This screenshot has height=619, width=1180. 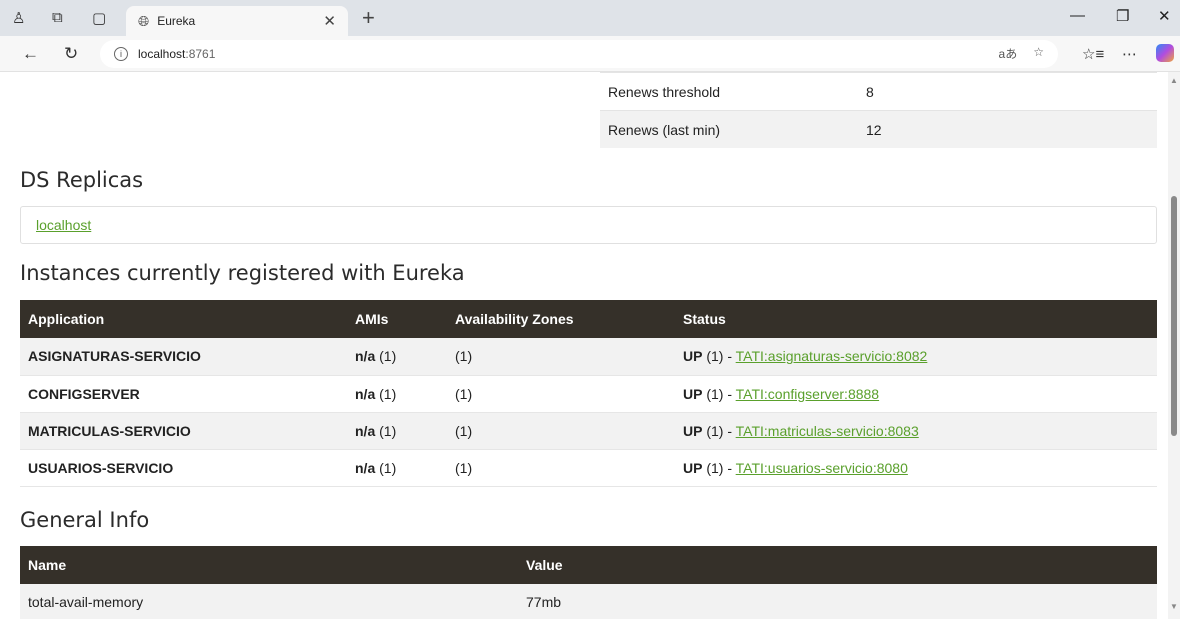 I want to click on lease-value: 8, so click(x=870, y=91).